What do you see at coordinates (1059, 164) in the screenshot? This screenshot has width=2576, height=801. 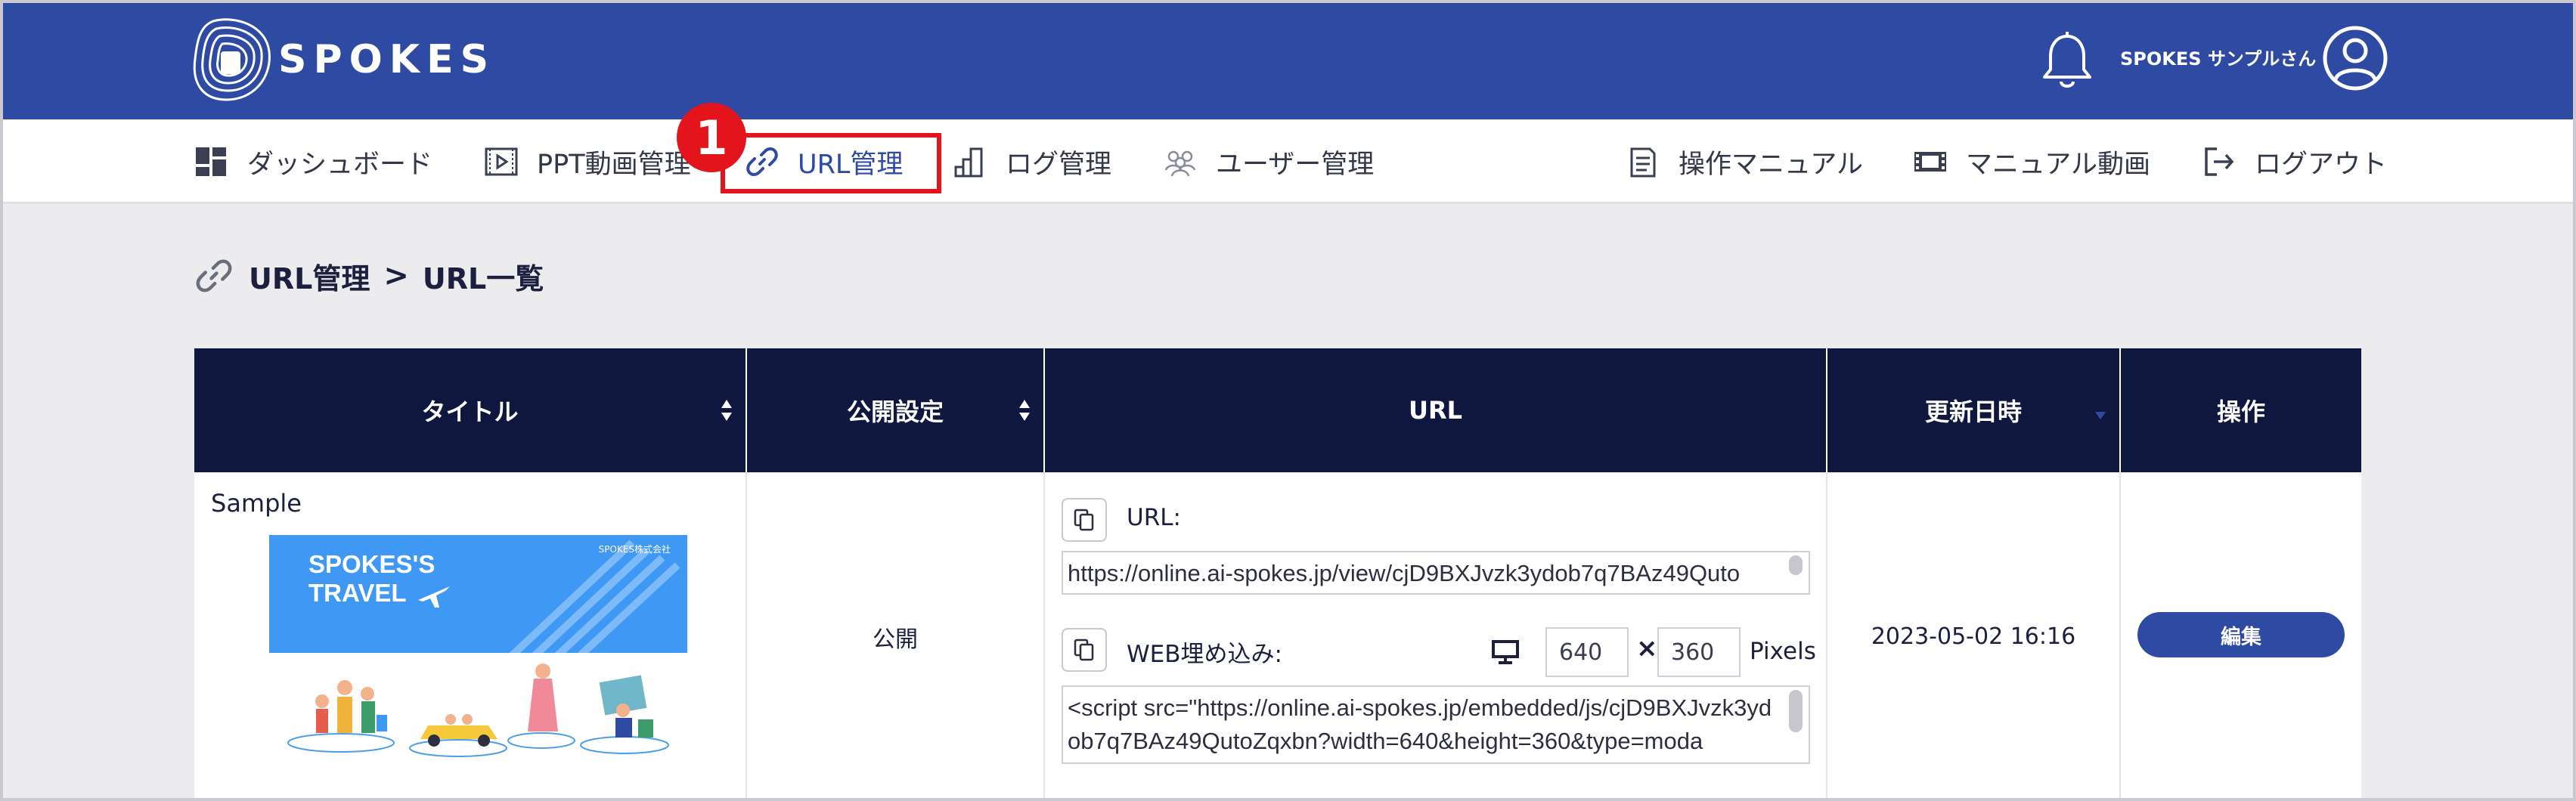 I see `nav-label: ログ管理` at bounding box center [1059, 164].